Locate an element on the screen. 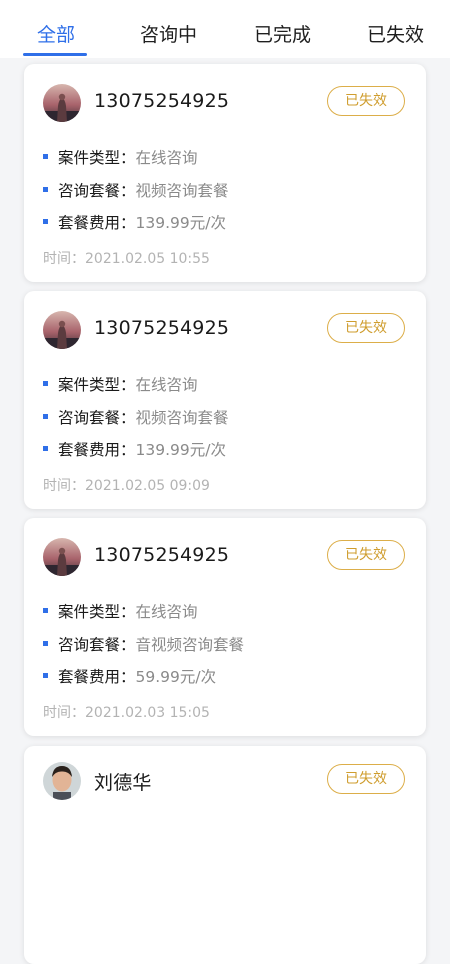  package-row: 咨询套餐：音视频咨询套餐 is located at coordinates (143, 644).